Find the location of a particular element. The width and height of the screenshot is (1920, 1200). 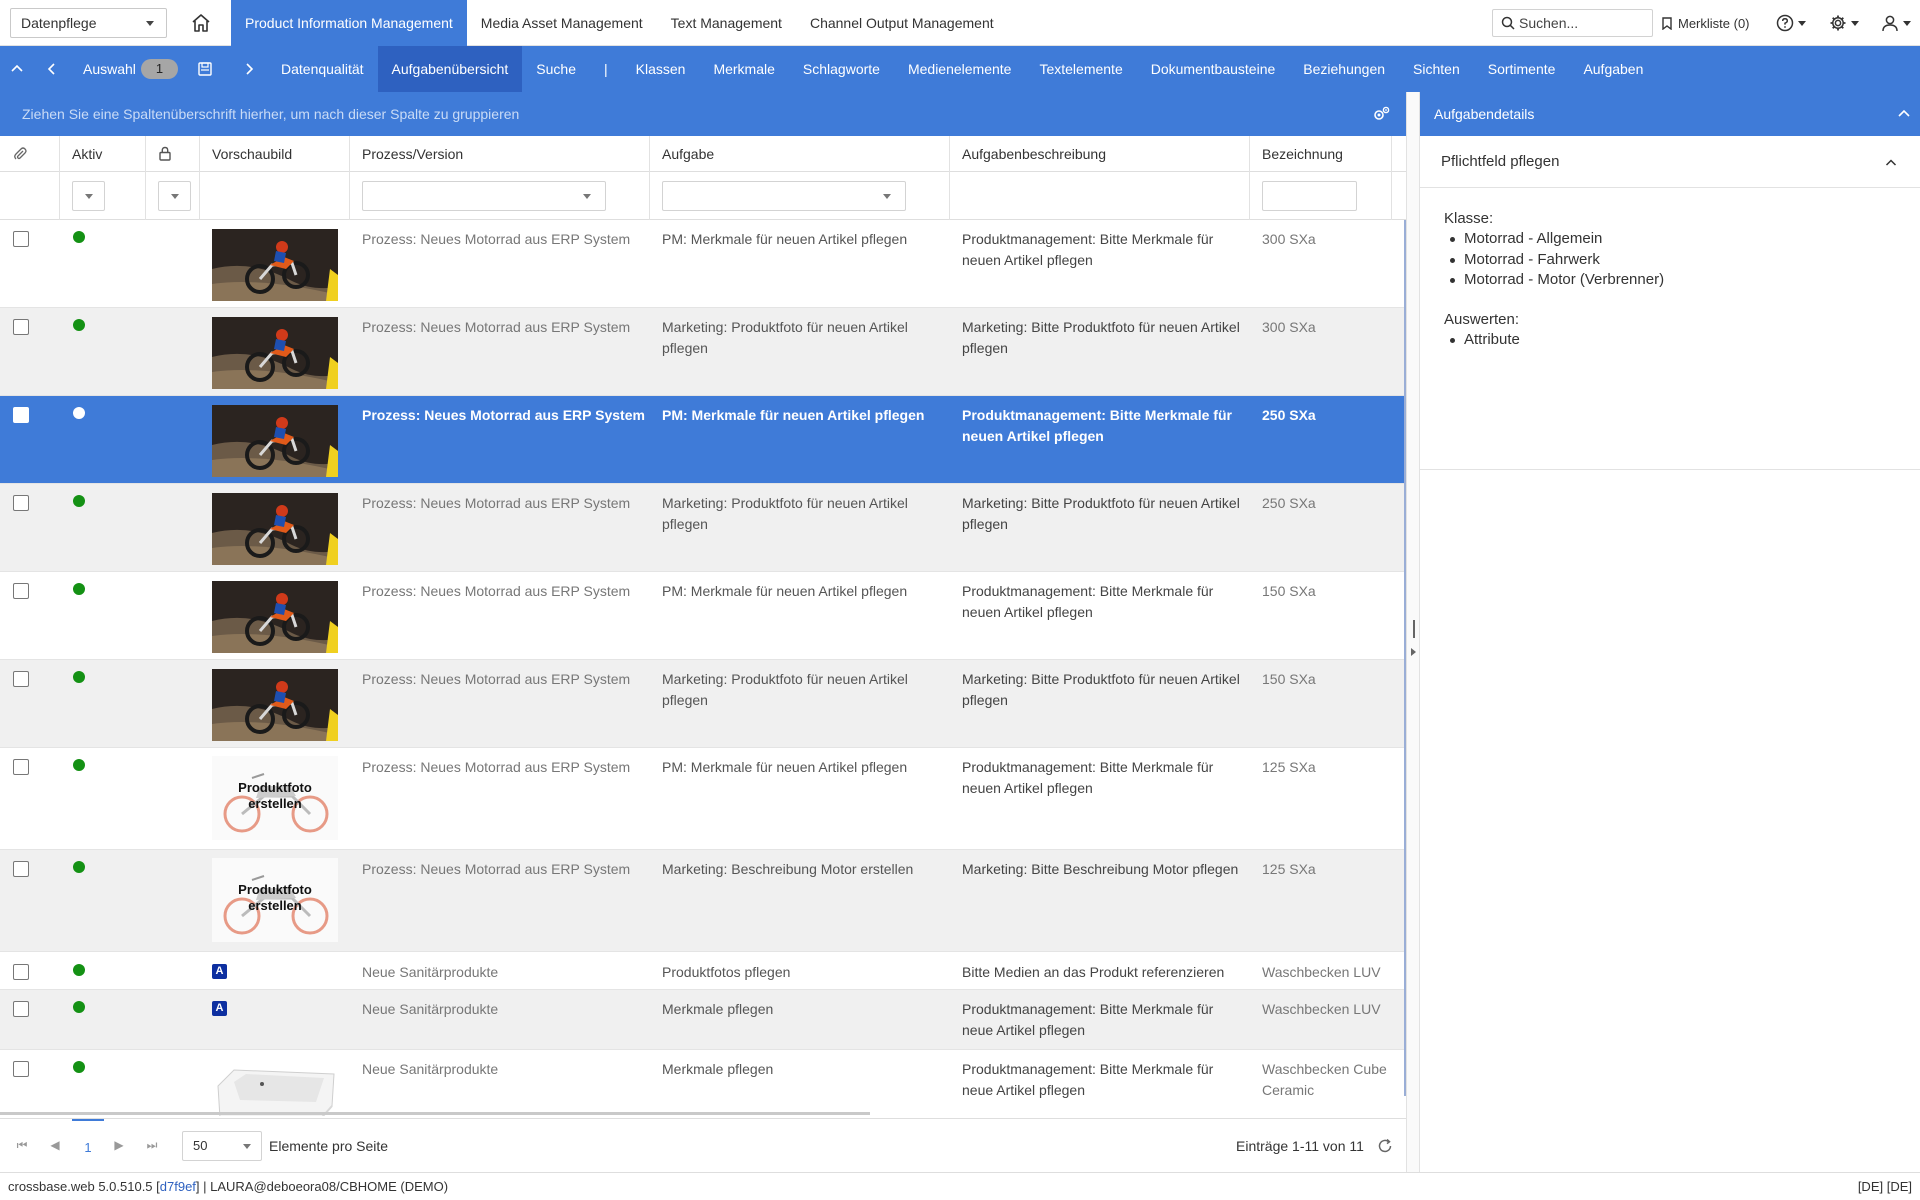

details-section-header: Pflichtfeld pflegen is located at coordinates (1670, 162).